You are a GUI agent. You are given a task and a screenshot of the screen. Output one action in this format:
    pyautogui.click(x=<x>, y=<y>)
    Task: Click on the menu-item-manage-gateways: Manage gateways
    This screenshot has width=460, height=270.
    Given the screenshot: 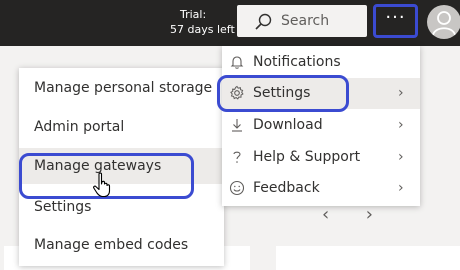 What is the action you would take?
    pyautogui.click(x=121, y=166)
    